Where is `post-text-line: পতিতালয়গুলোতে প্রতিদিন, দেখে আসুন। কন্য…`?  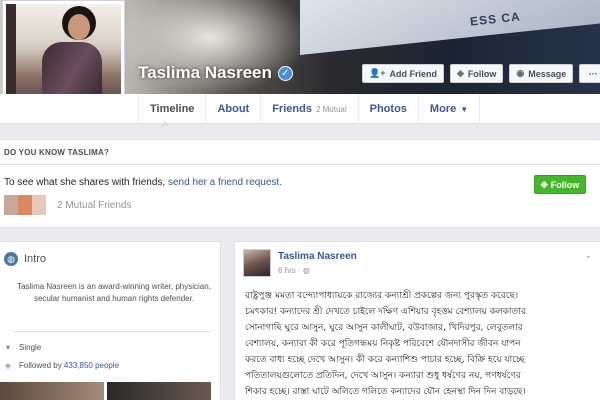
post-text-line: পতিতালয়গুলোতে প্রতিদিন, দেখে আসুন। কন্য… is located at coordinates (383, 376).